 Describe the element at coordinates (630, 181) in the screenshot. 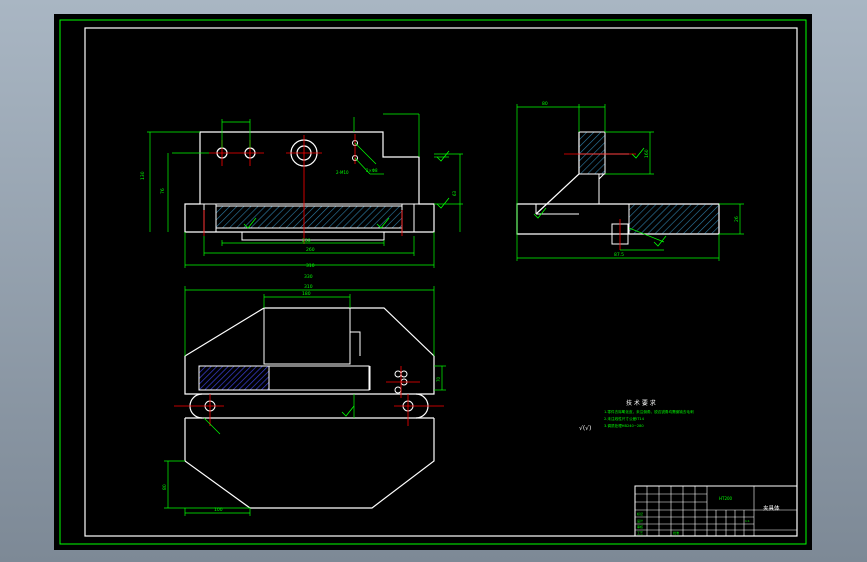

I see `side-view: 80 160 26 87.5` at that location.